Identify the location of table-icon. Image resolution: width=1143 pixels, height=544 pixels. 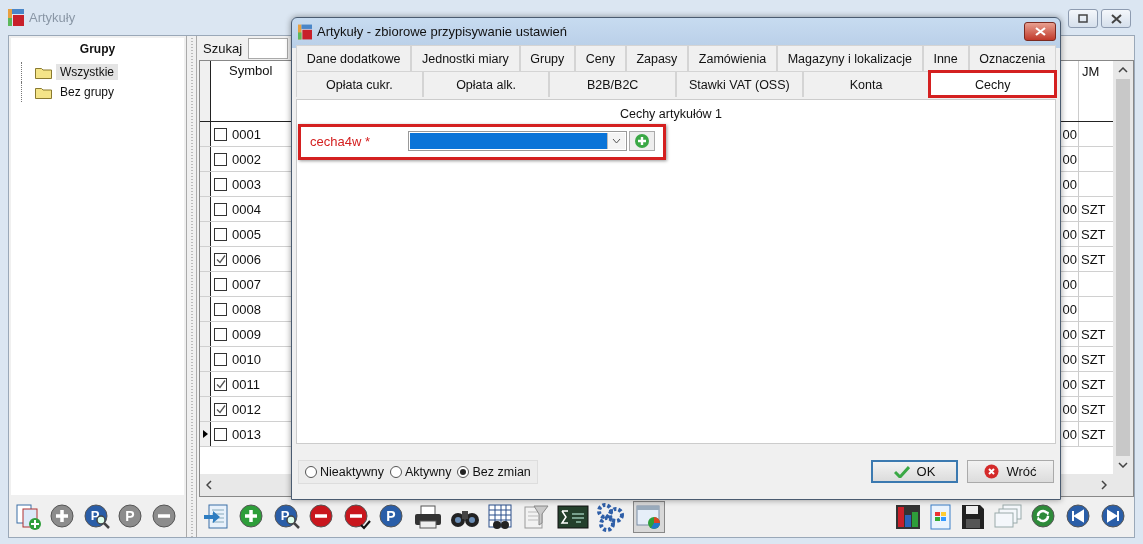
(501, 517).